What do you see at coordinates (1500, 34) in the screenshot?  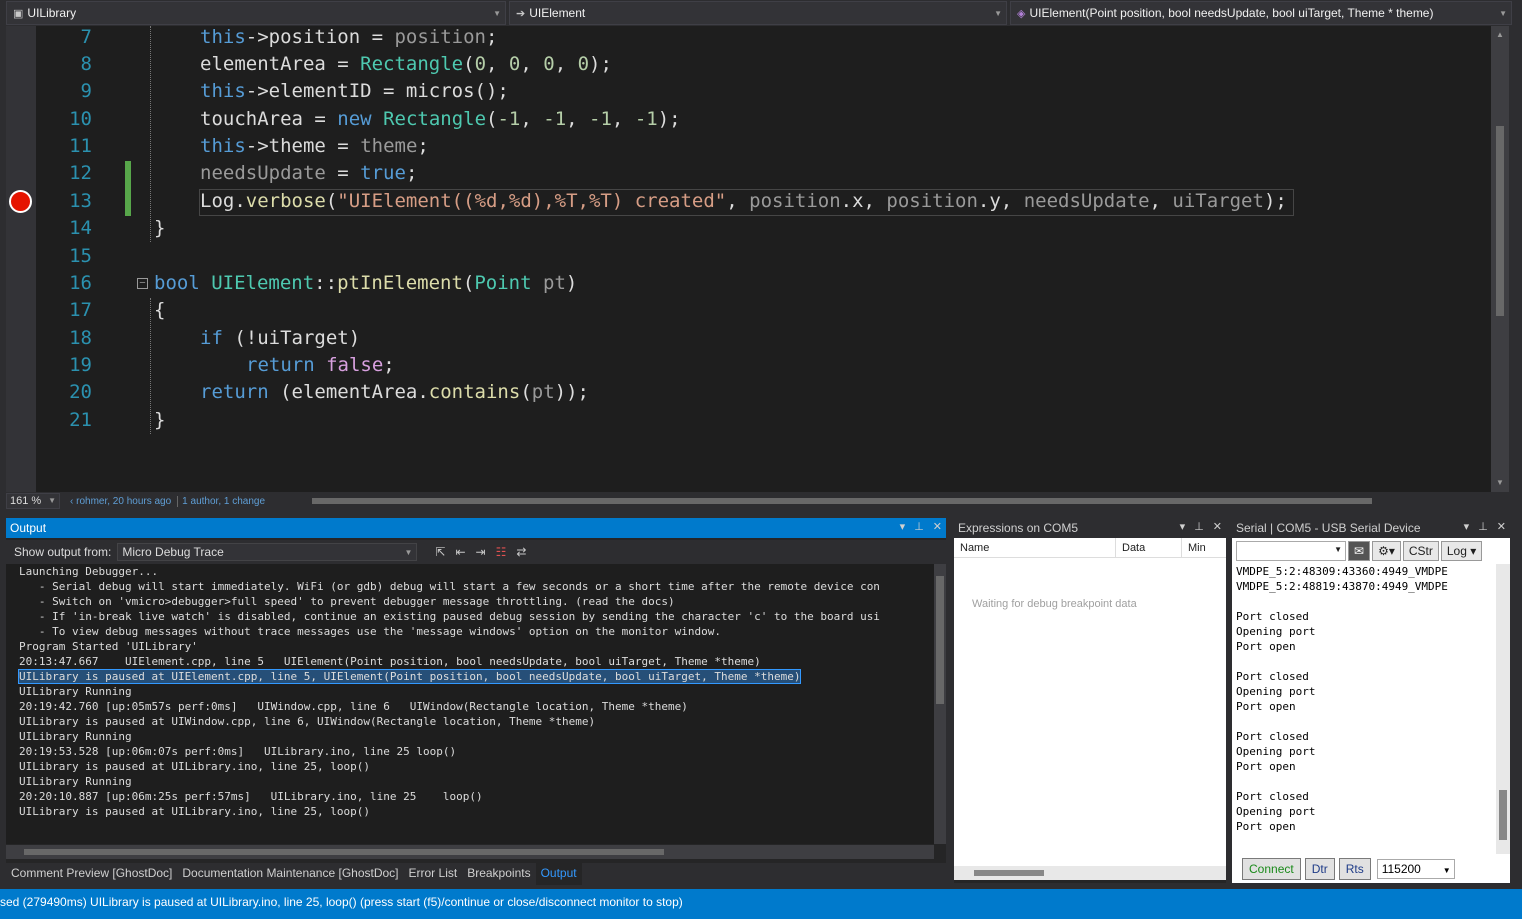 I see `scroll-up-icon: ▲` at bounding box center [1500, 34].